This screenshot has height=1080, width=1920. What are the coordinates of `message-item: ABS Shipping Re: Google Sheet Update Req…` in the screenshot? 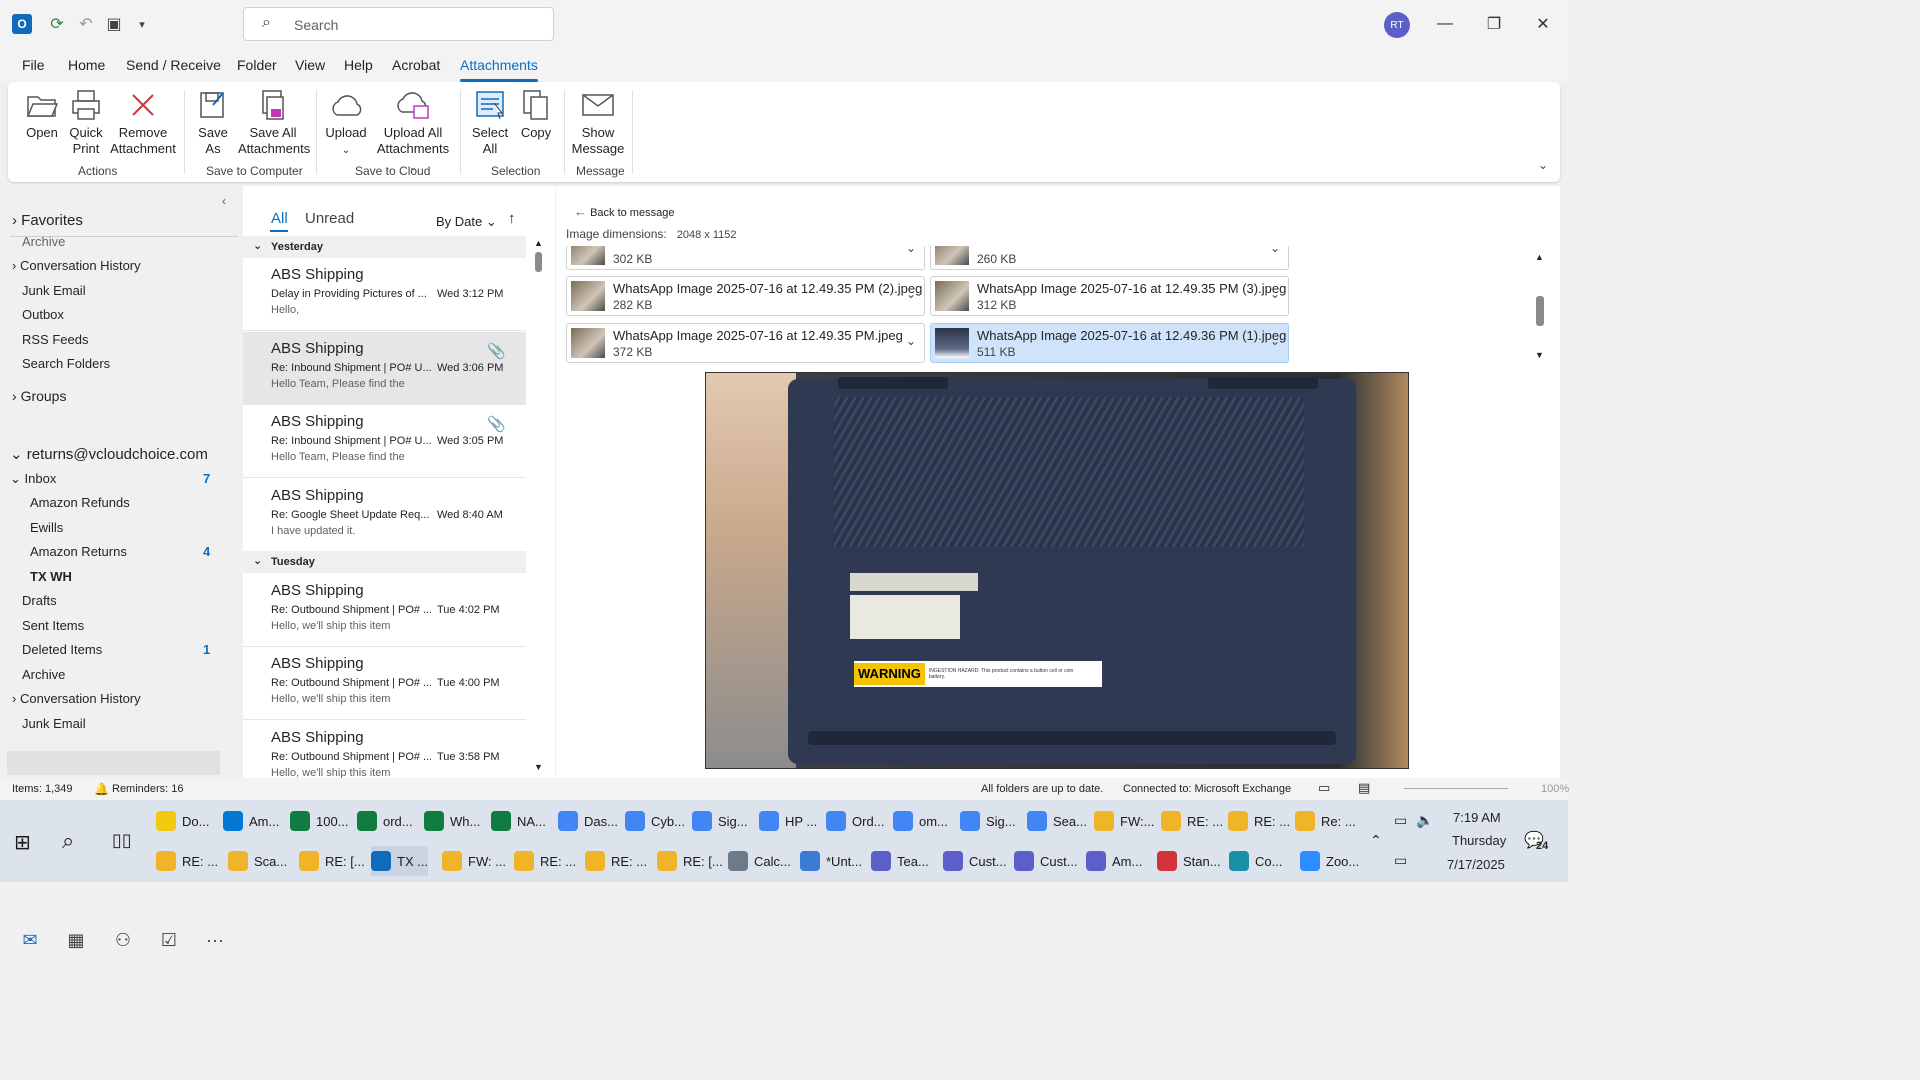 It's located at (384, 515).